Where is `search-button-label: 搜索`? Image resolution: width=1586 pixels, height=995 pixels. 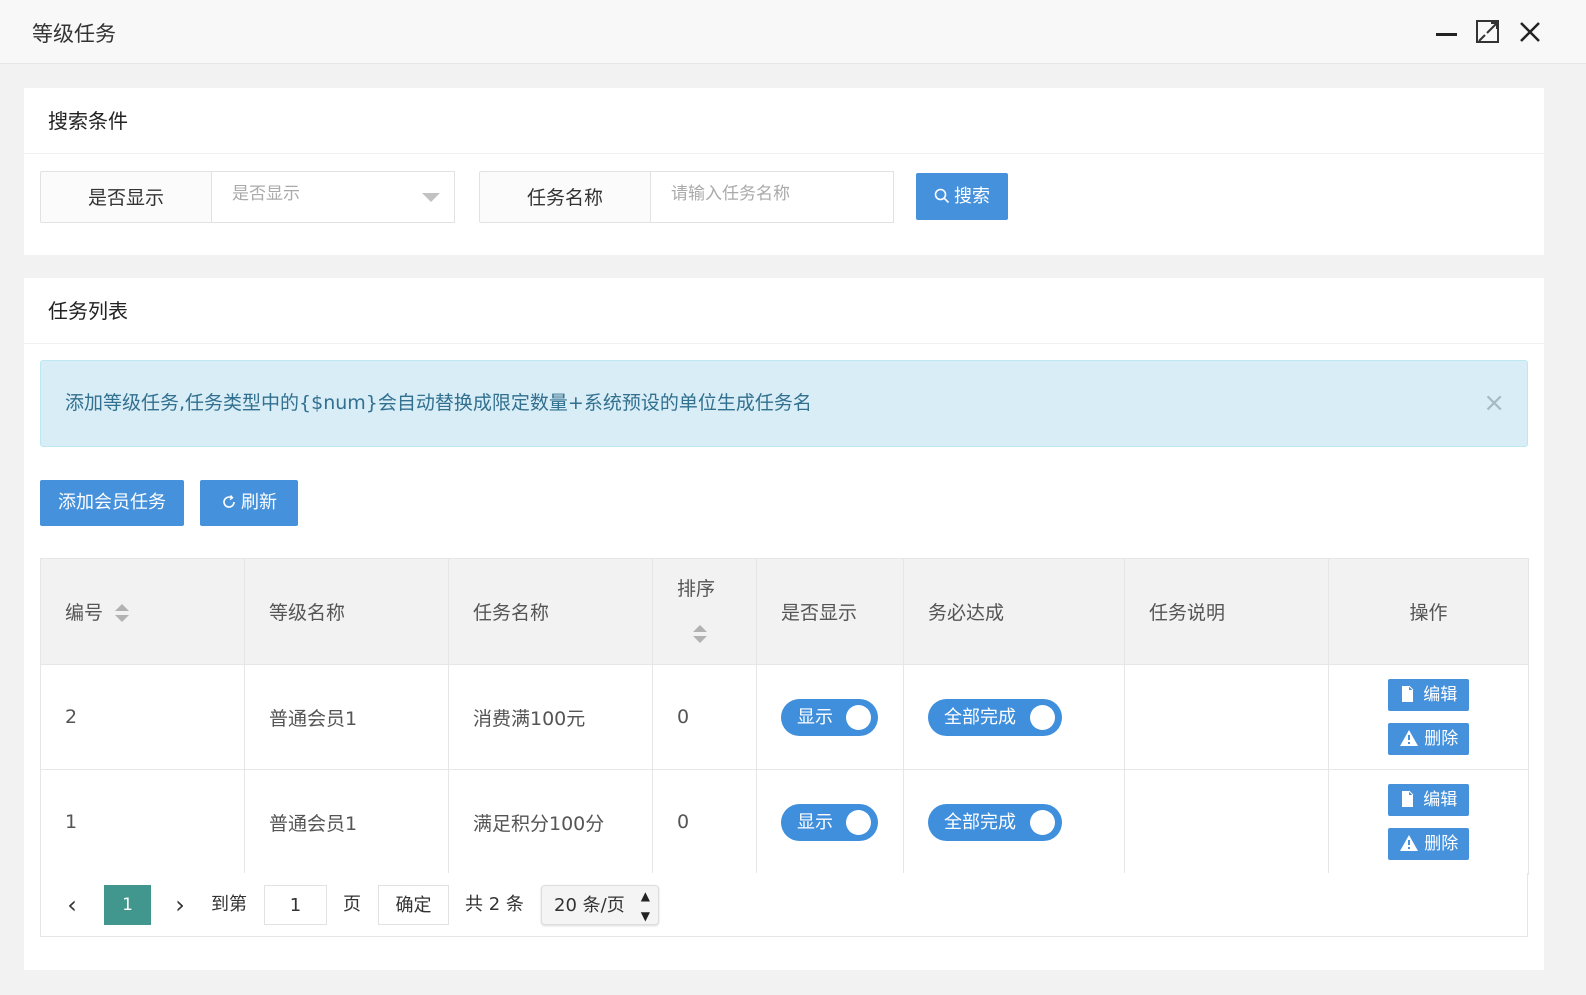 search-button-label: 搜索 is located at coordinates (972, 196).